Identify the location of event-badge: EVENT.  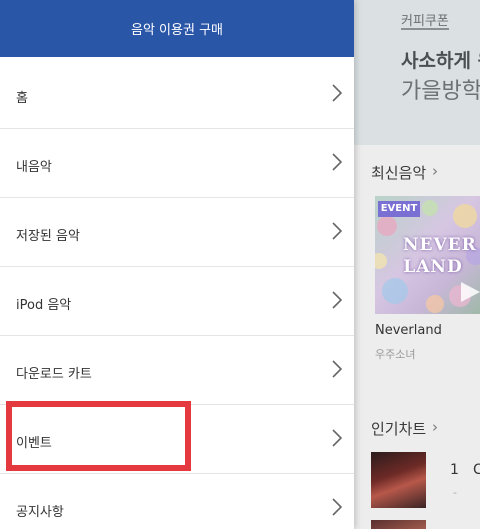
(399, 209).